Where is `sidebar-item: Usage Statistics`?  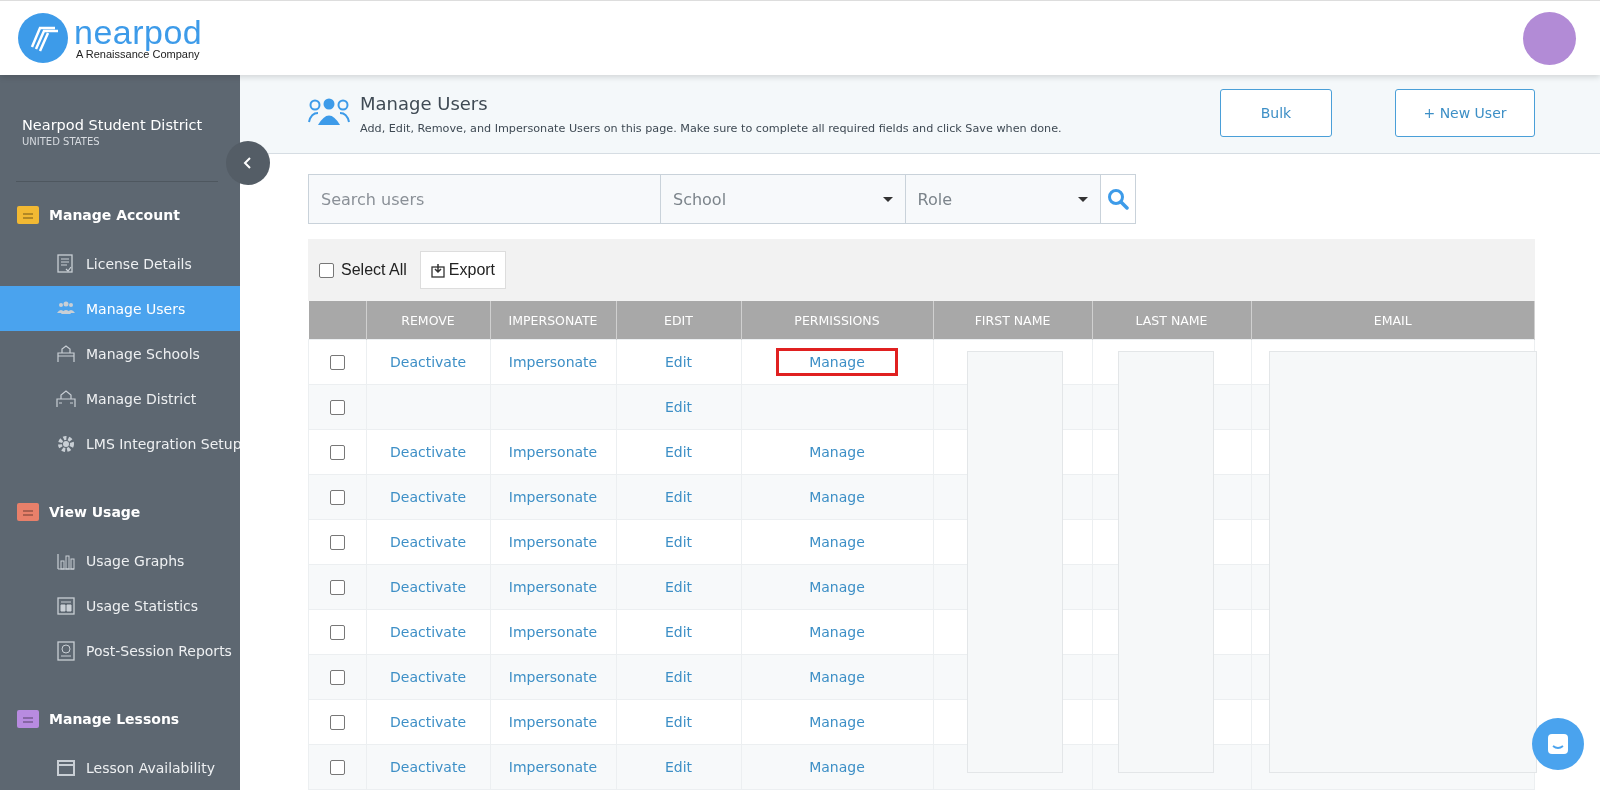 sidebar-item: Usage Statistics is located at coordinates (120, 605).